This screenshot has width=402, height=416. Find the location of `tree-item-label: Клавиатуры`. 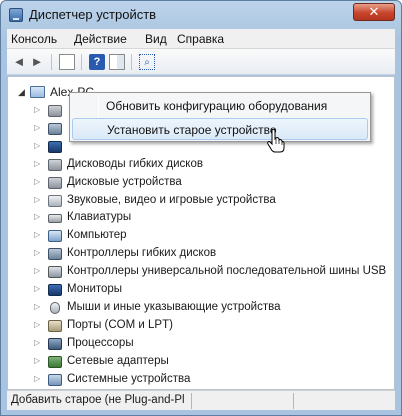

tree-item-label: Клавиатуры is located at coordinates (99, 217).